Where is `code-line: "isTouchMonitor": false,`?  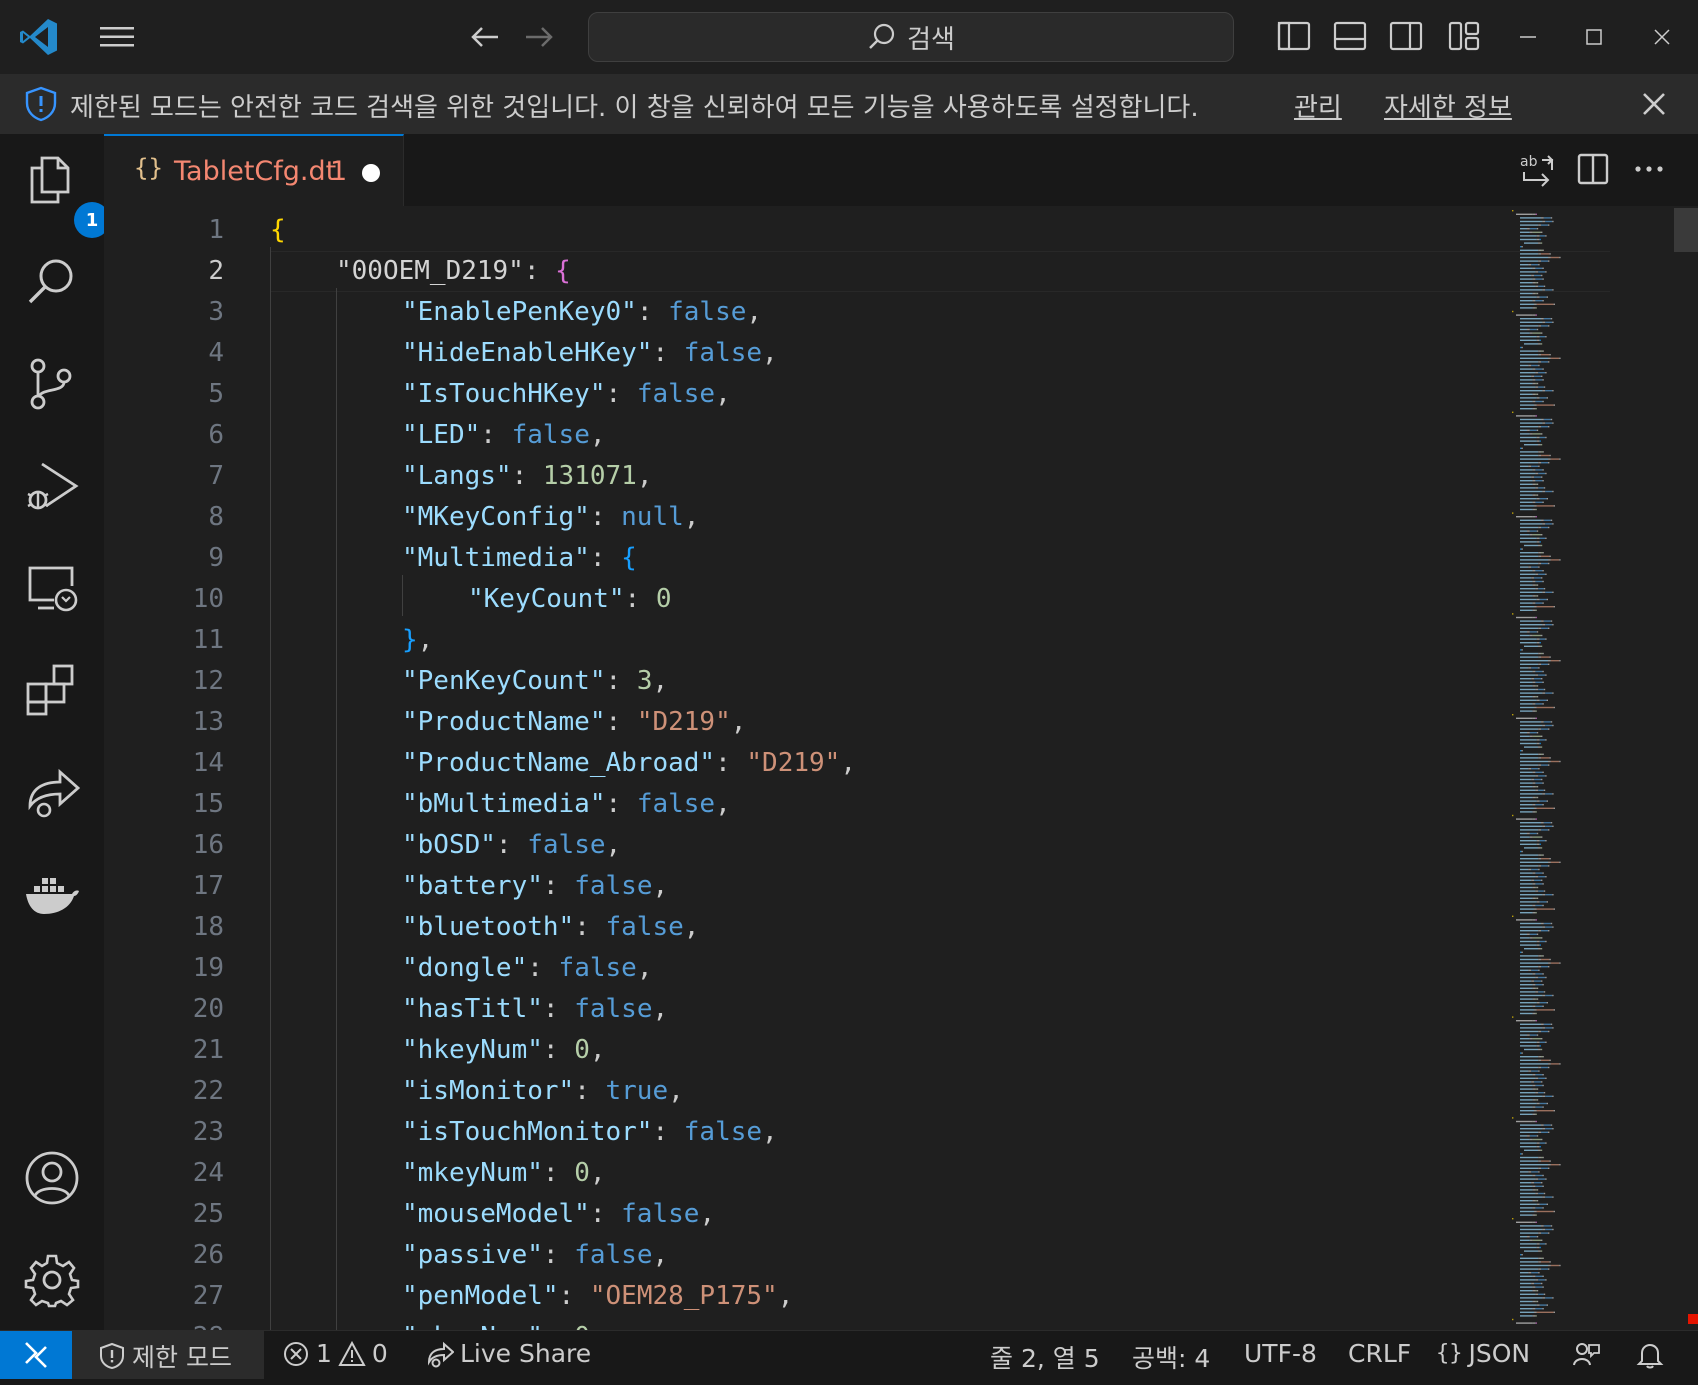 code-line: "isTouchMonitor": false, is located at coordinates (590, 1132).